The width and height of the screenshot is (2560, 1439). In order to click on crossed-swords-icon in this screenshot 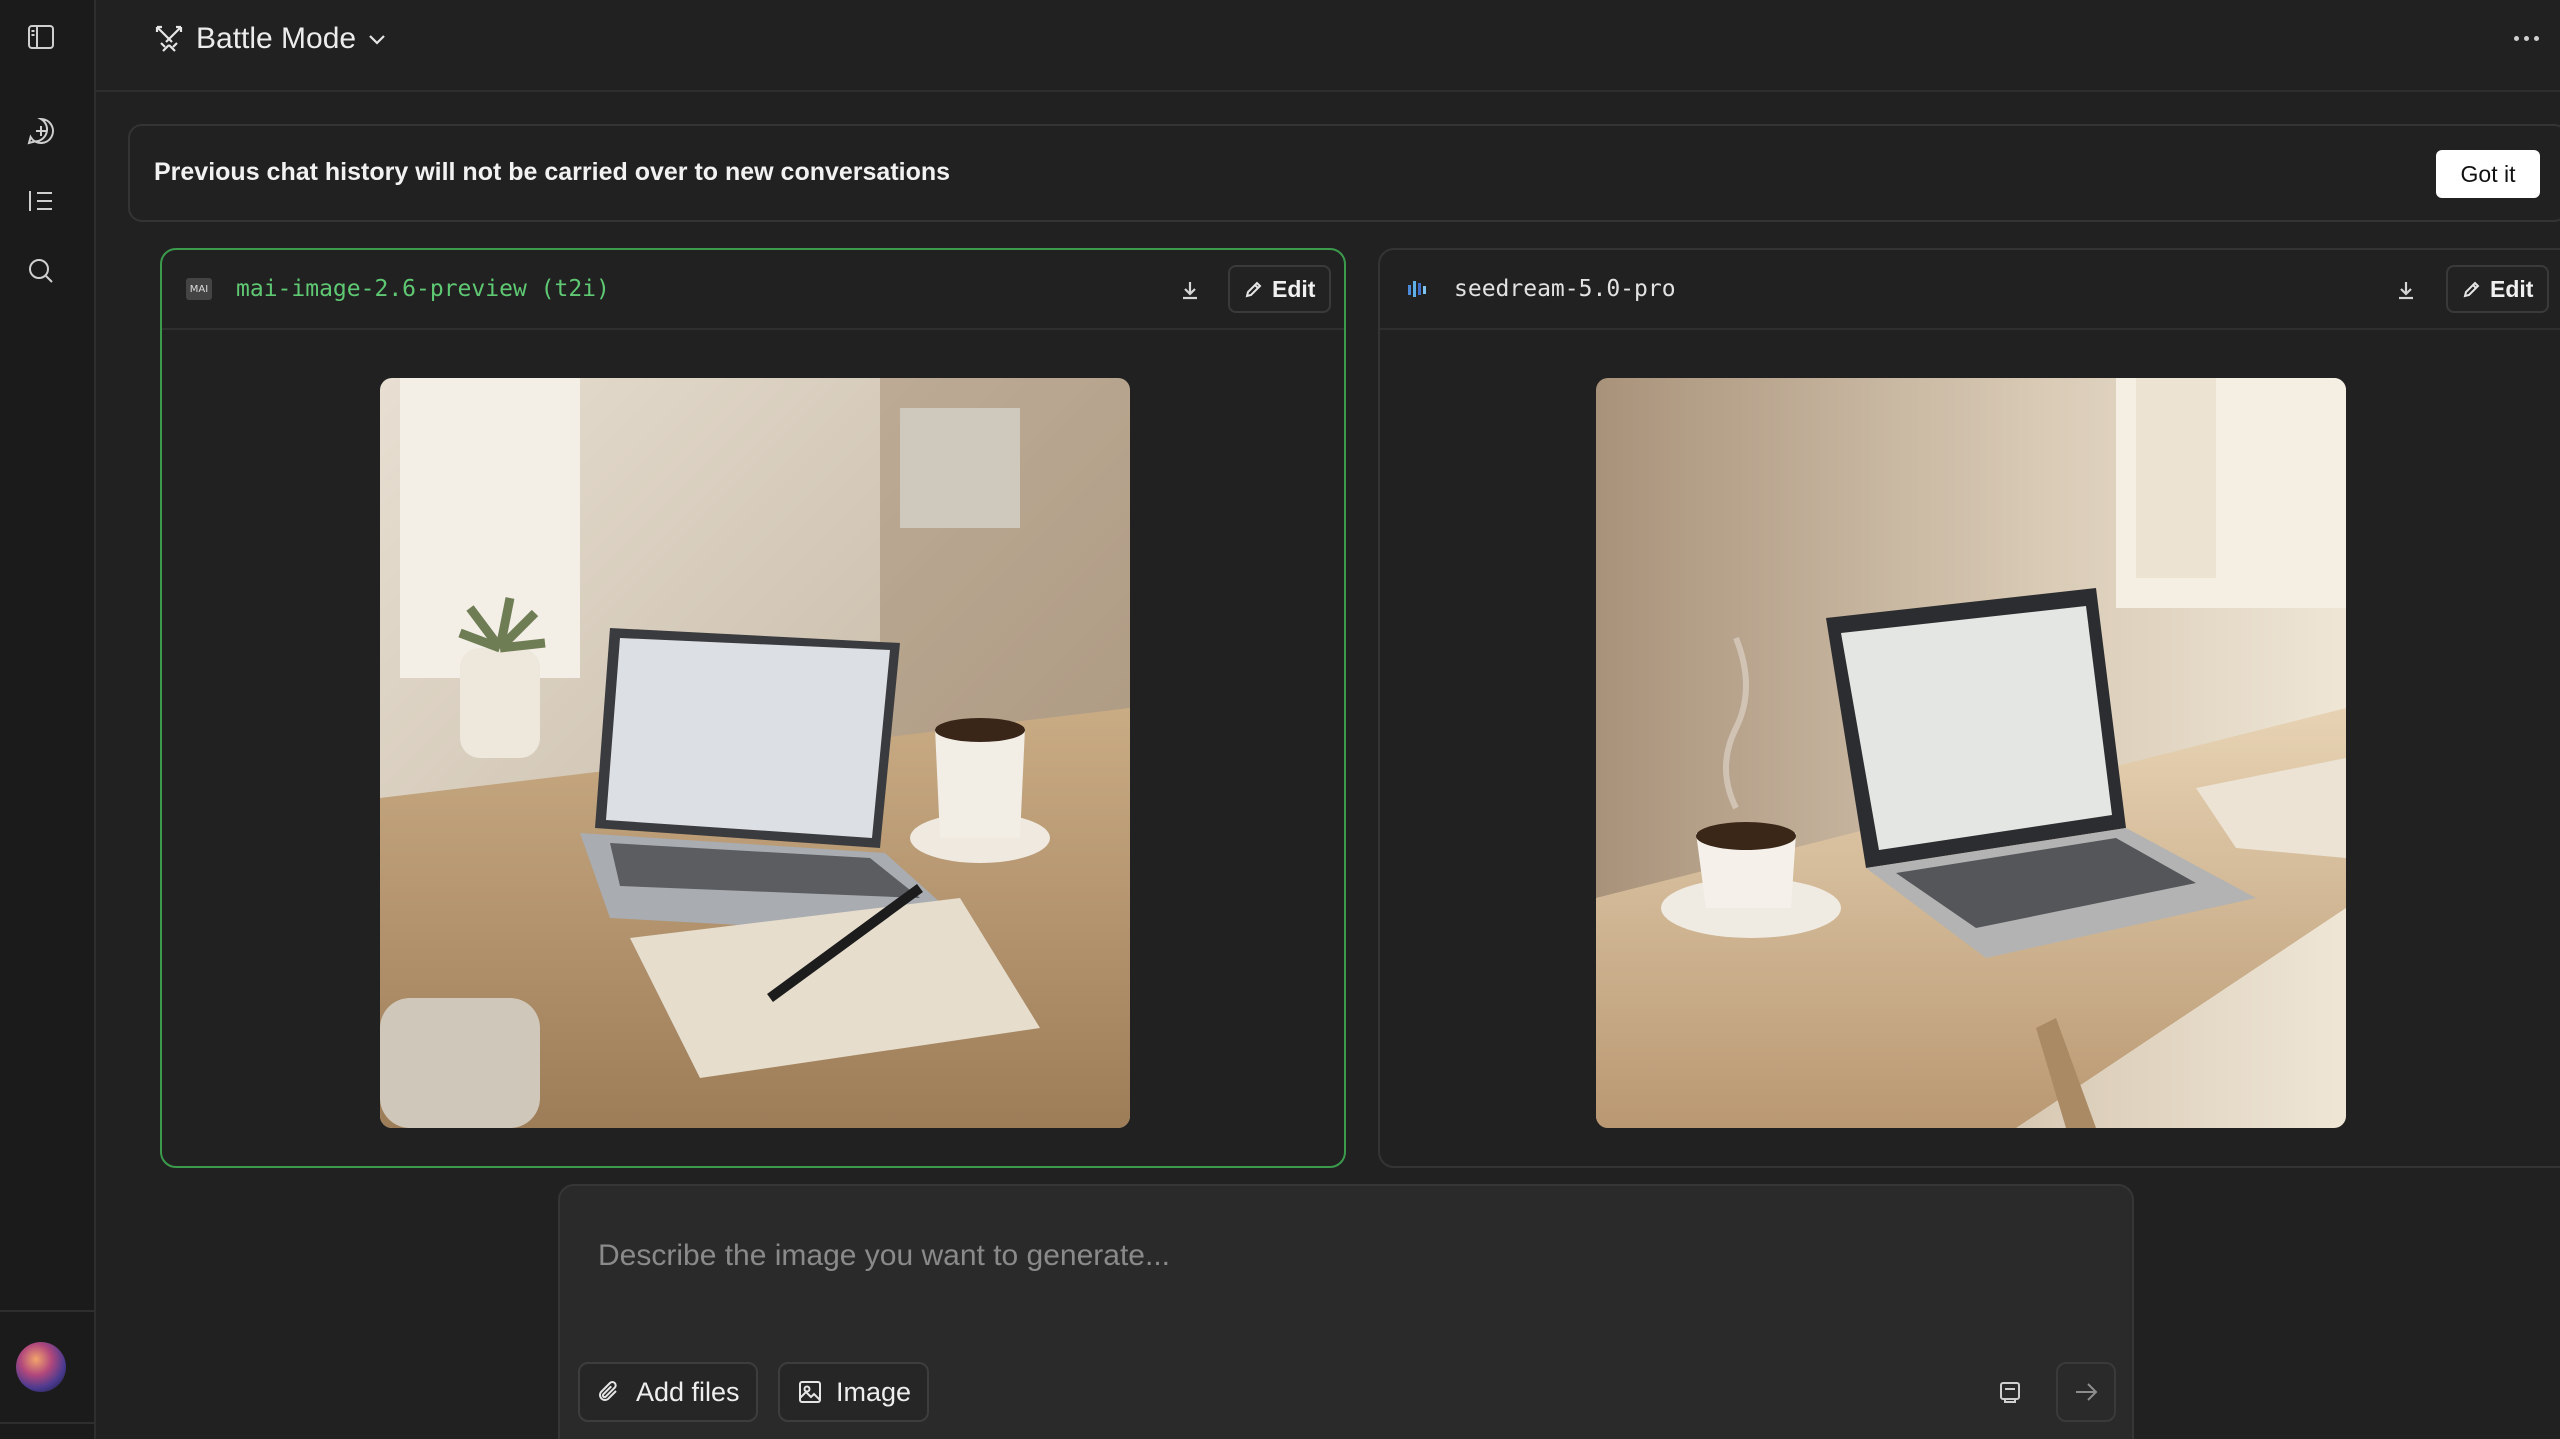, I will do `click(169, 38)`.